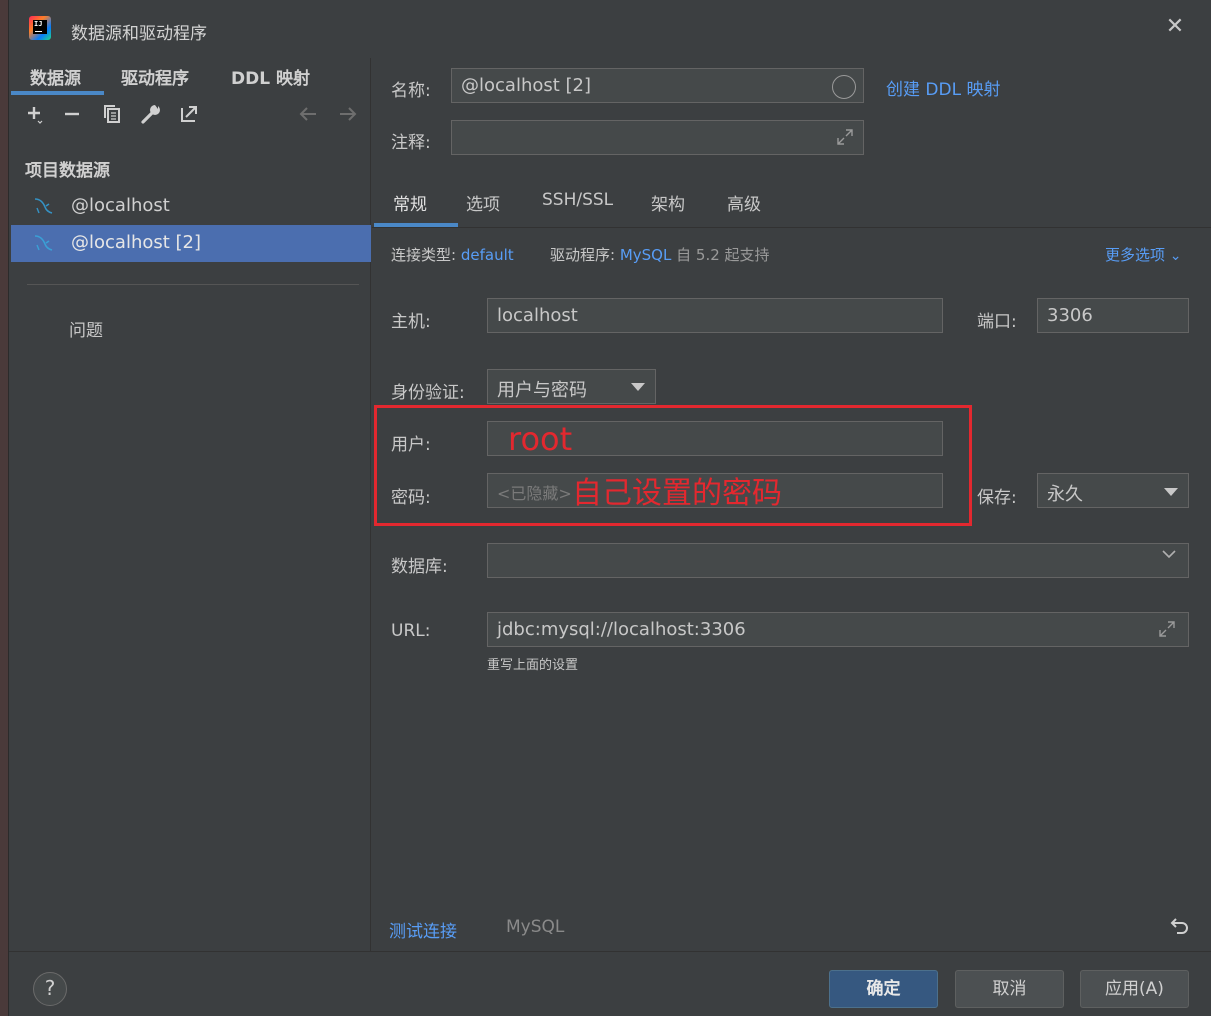  What do you see at coordinates (423, 929) in the screenshot?
I see `test-connection-link: 测试连接` at bounding box center [423, 929].